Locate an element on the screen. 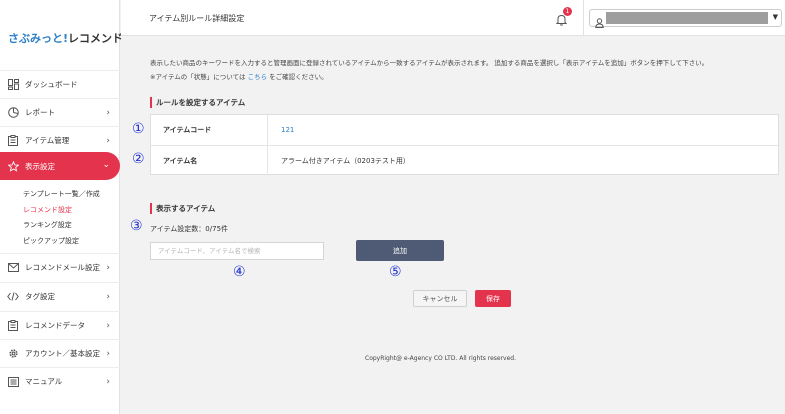 The image size is (785, 414). submenu-pickup-settings: ピックアップ設定 is located at coordinates (51, 241).